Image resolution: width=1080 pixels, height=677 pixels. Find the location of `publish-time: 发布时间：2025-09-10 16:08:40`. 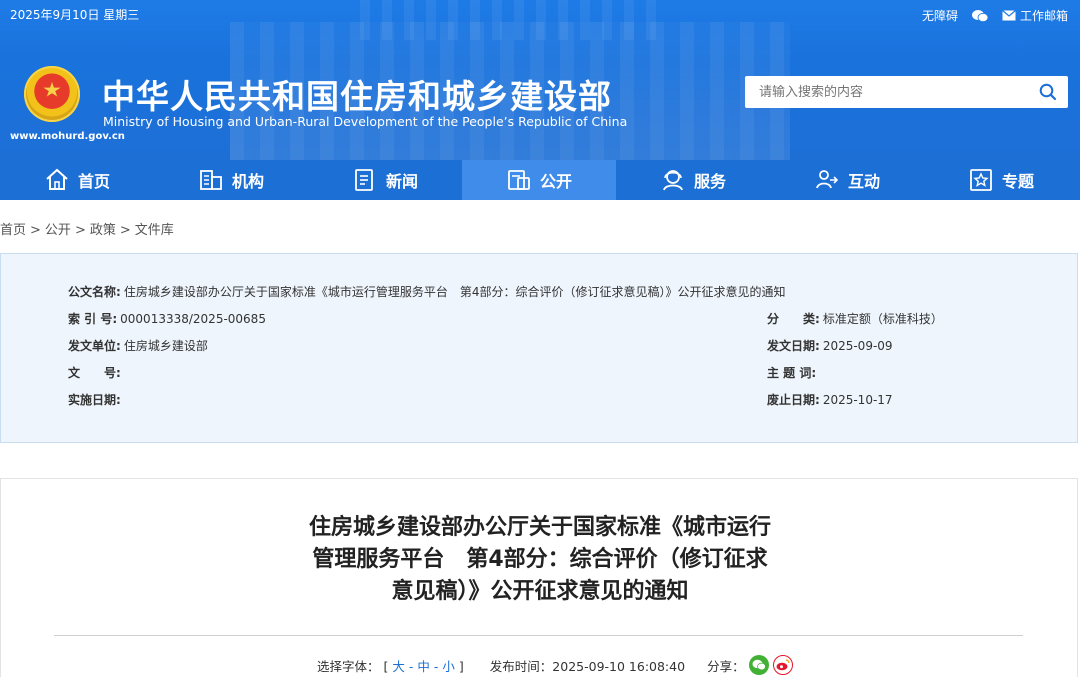

publish-time: 发布时间：2025-09-10 16:08:40 is located at coordinates (587, 665).